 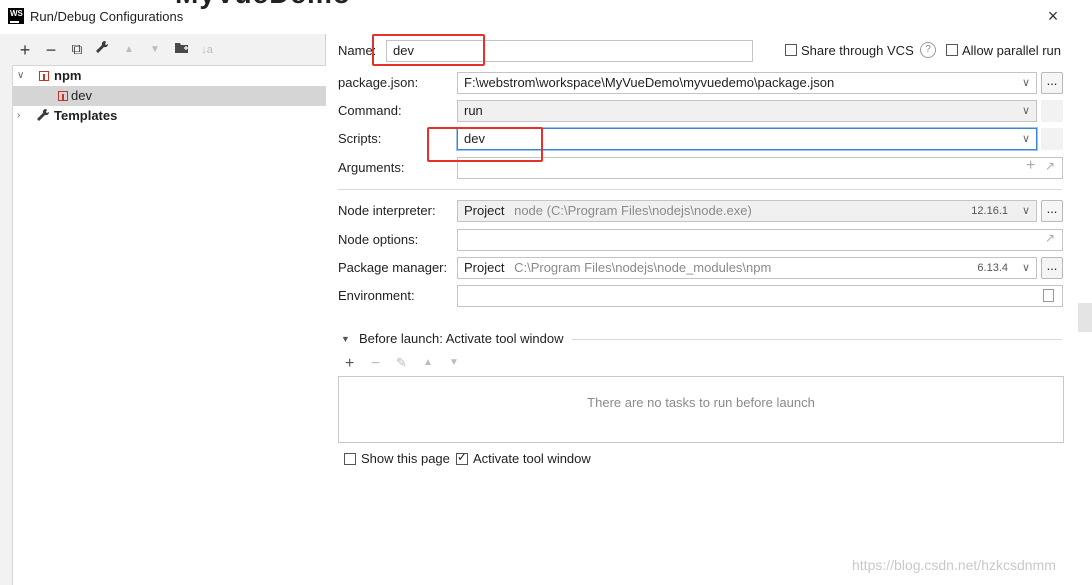 What do you see at coordinates (401, 363) in the screenshot?
I see `edit-task-icon: ✎` at bounding box center [401, 363].